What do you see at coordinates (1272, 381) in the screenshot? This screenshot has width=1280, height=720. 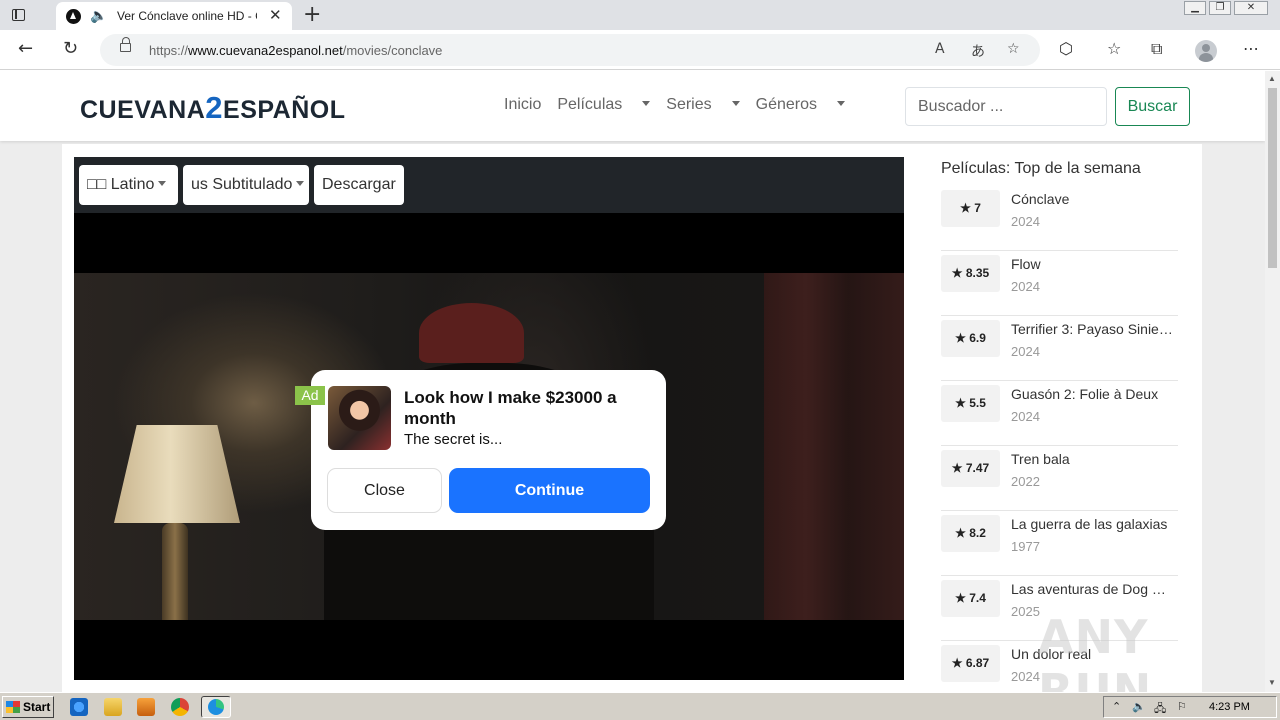 I see `page-scrollbar: ▲ ▼` at bounding box center [1272, 381].